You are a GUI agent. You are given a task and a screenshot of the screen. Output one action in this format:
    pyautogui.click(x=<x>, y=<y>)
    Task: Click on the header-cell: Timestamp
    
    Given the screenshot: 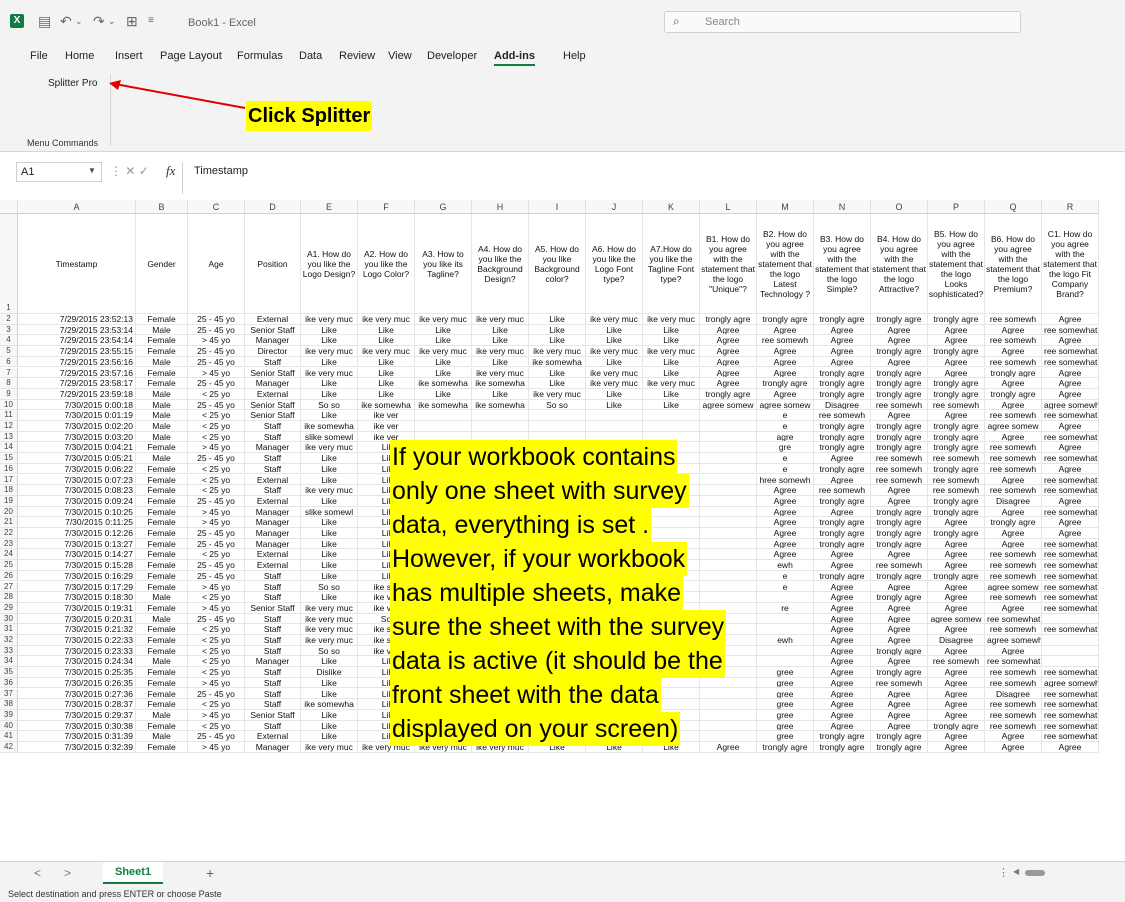 What is the action you would take?
    pyautogui.click(x=77, y=264)
    